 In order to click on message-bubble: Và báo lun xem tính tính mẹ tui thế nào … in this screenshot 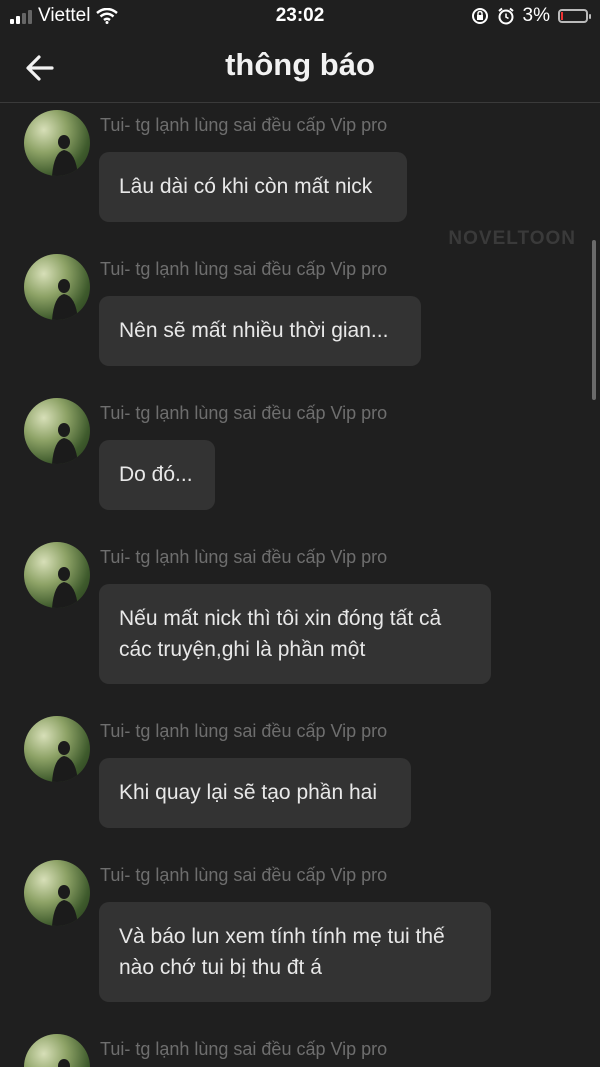, I will do `click(295, 952)`.